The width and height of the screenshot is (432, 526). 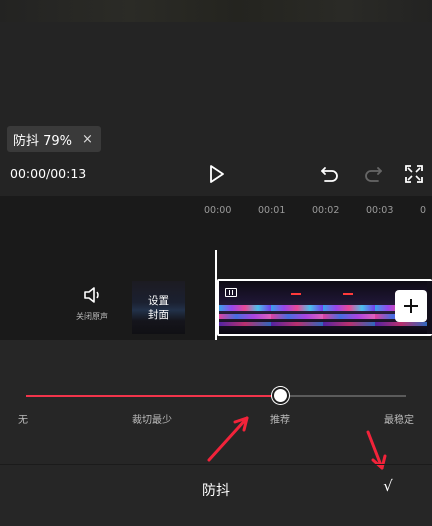 What do you see at coordinates (48, 173) in the screenshot?
I see `playback-time: 00:00/00:13` at bounding box center [48, 173].